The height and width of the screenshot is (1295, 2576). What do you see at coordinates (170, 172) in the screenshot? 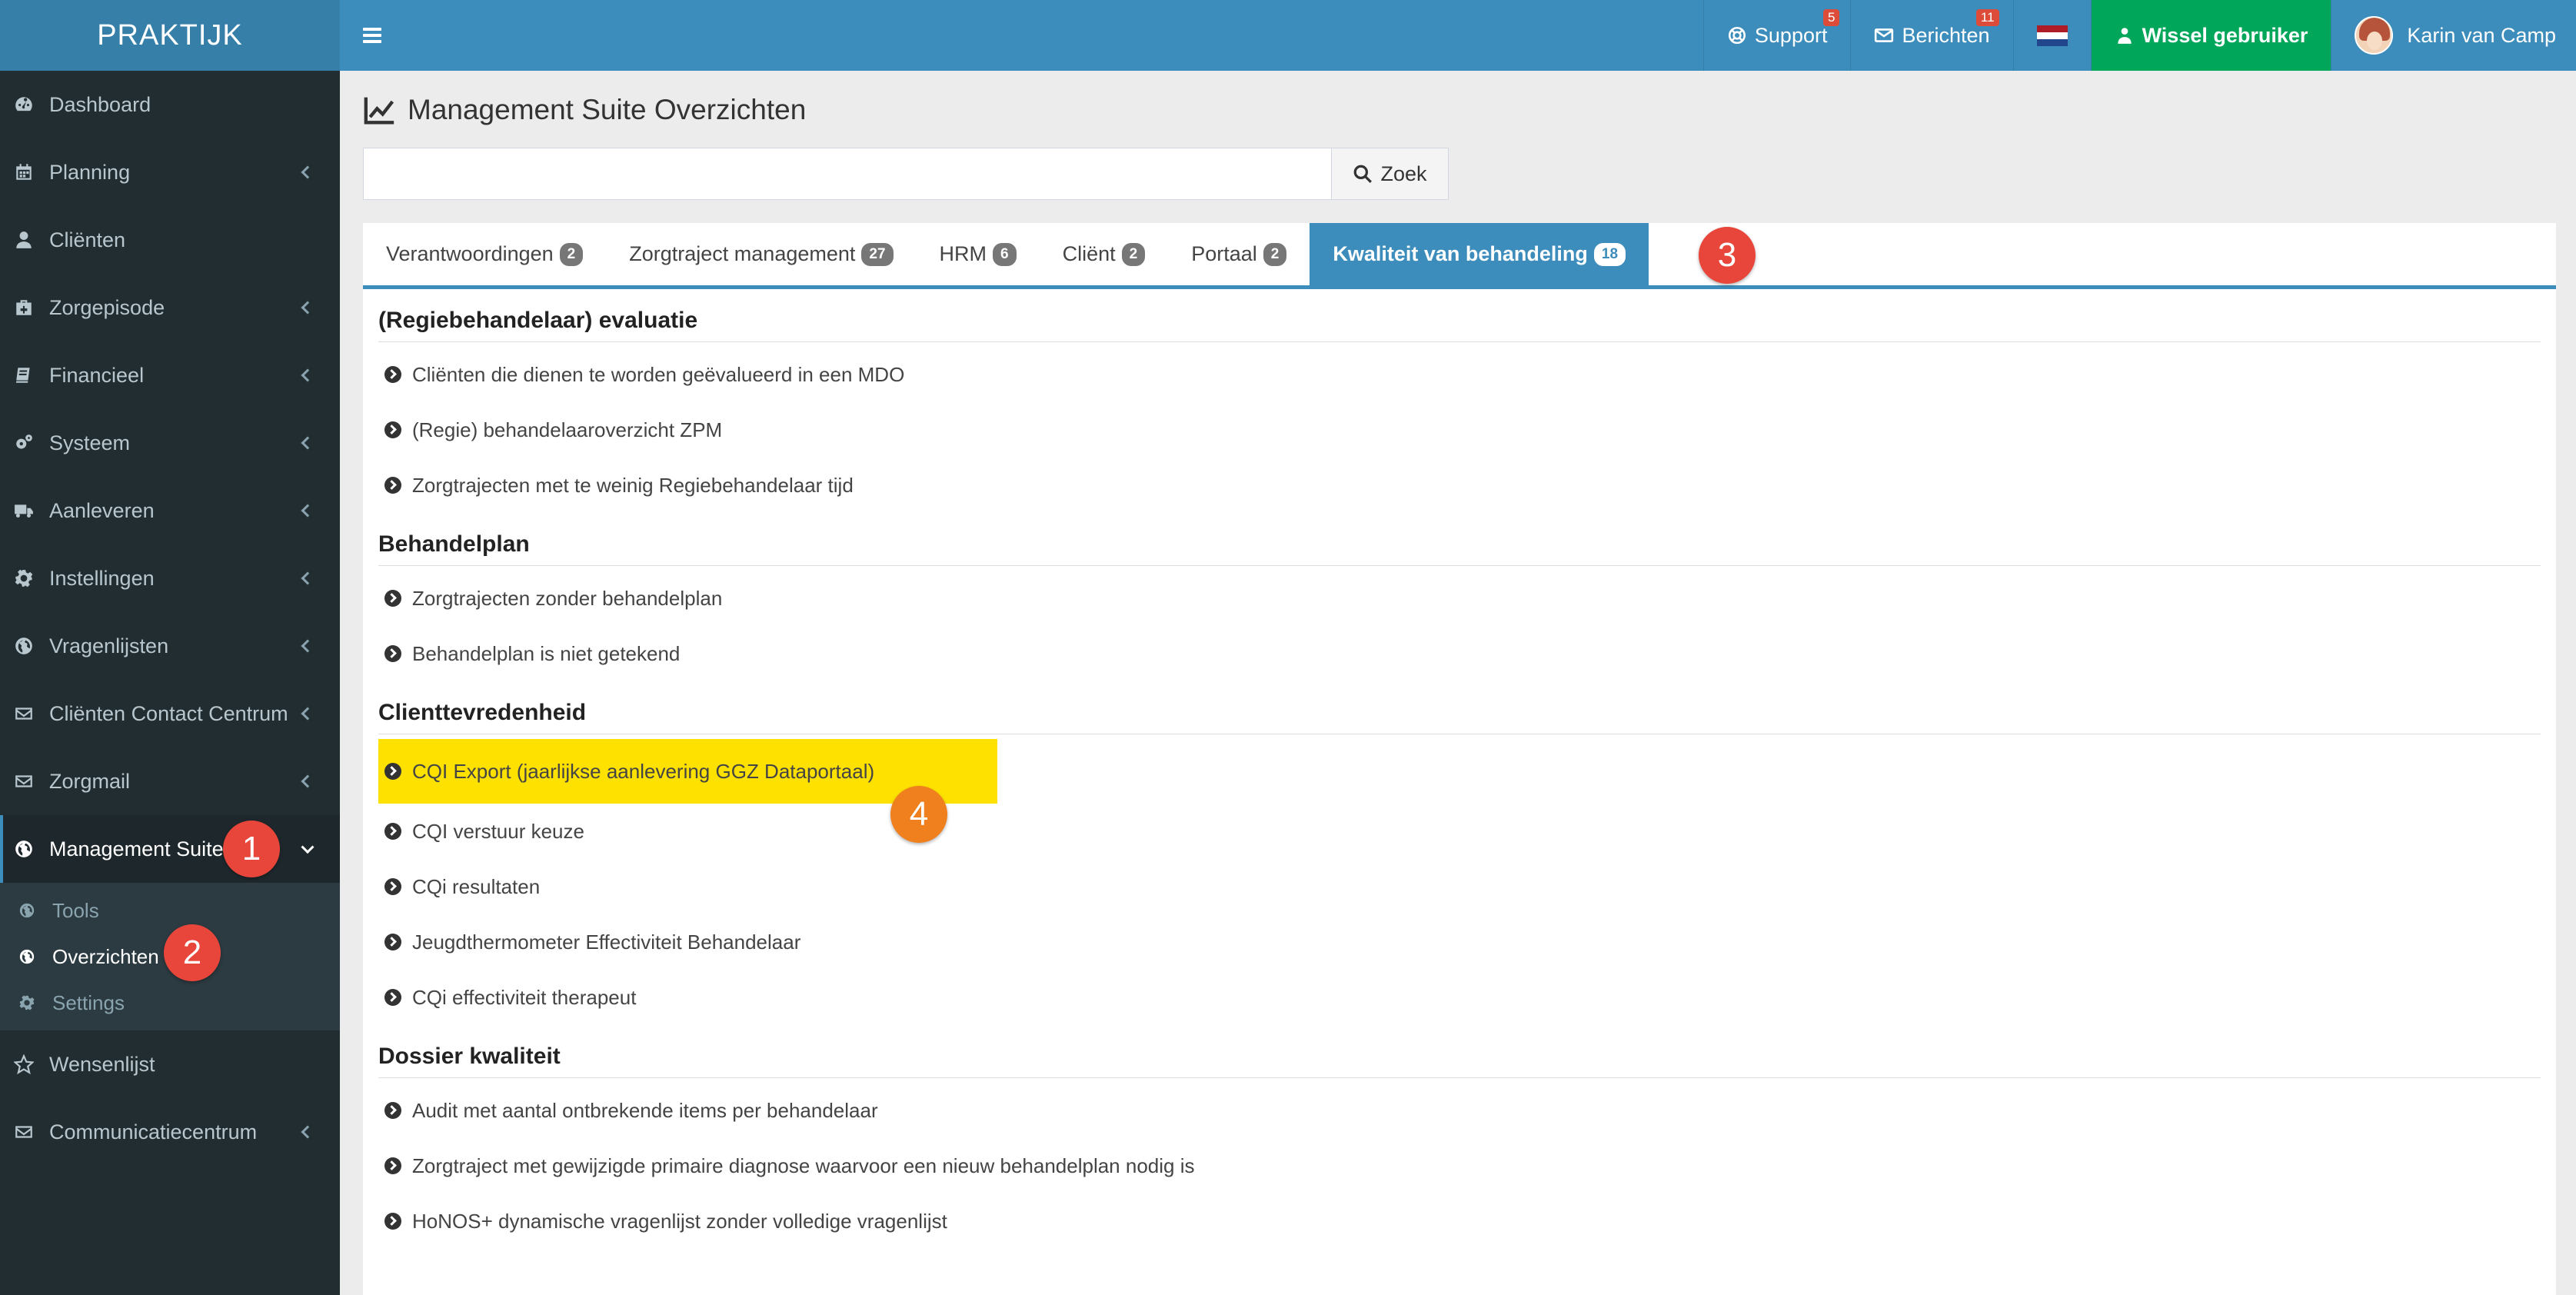
I see `sidebar-item-planning: Planning` at bounding box center [170, 172].